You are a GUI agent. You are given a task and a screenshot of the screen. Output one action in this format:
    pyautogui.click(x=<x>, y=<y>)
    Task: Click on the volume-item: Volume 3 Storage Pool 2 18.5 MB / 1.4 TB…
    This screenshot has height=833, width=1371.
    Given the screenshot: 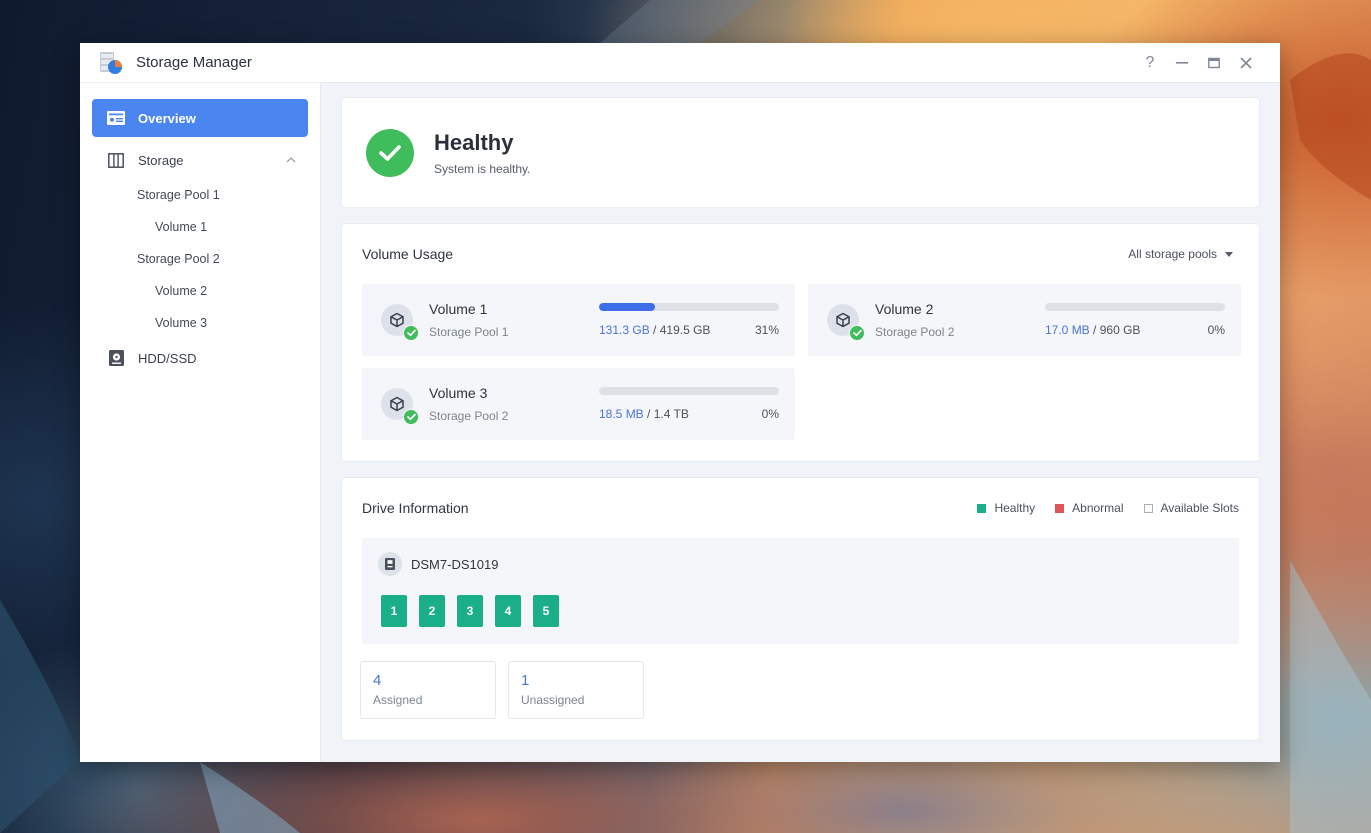 What is the action you would take?
    pyautogui.click(x=578, y=404)
    